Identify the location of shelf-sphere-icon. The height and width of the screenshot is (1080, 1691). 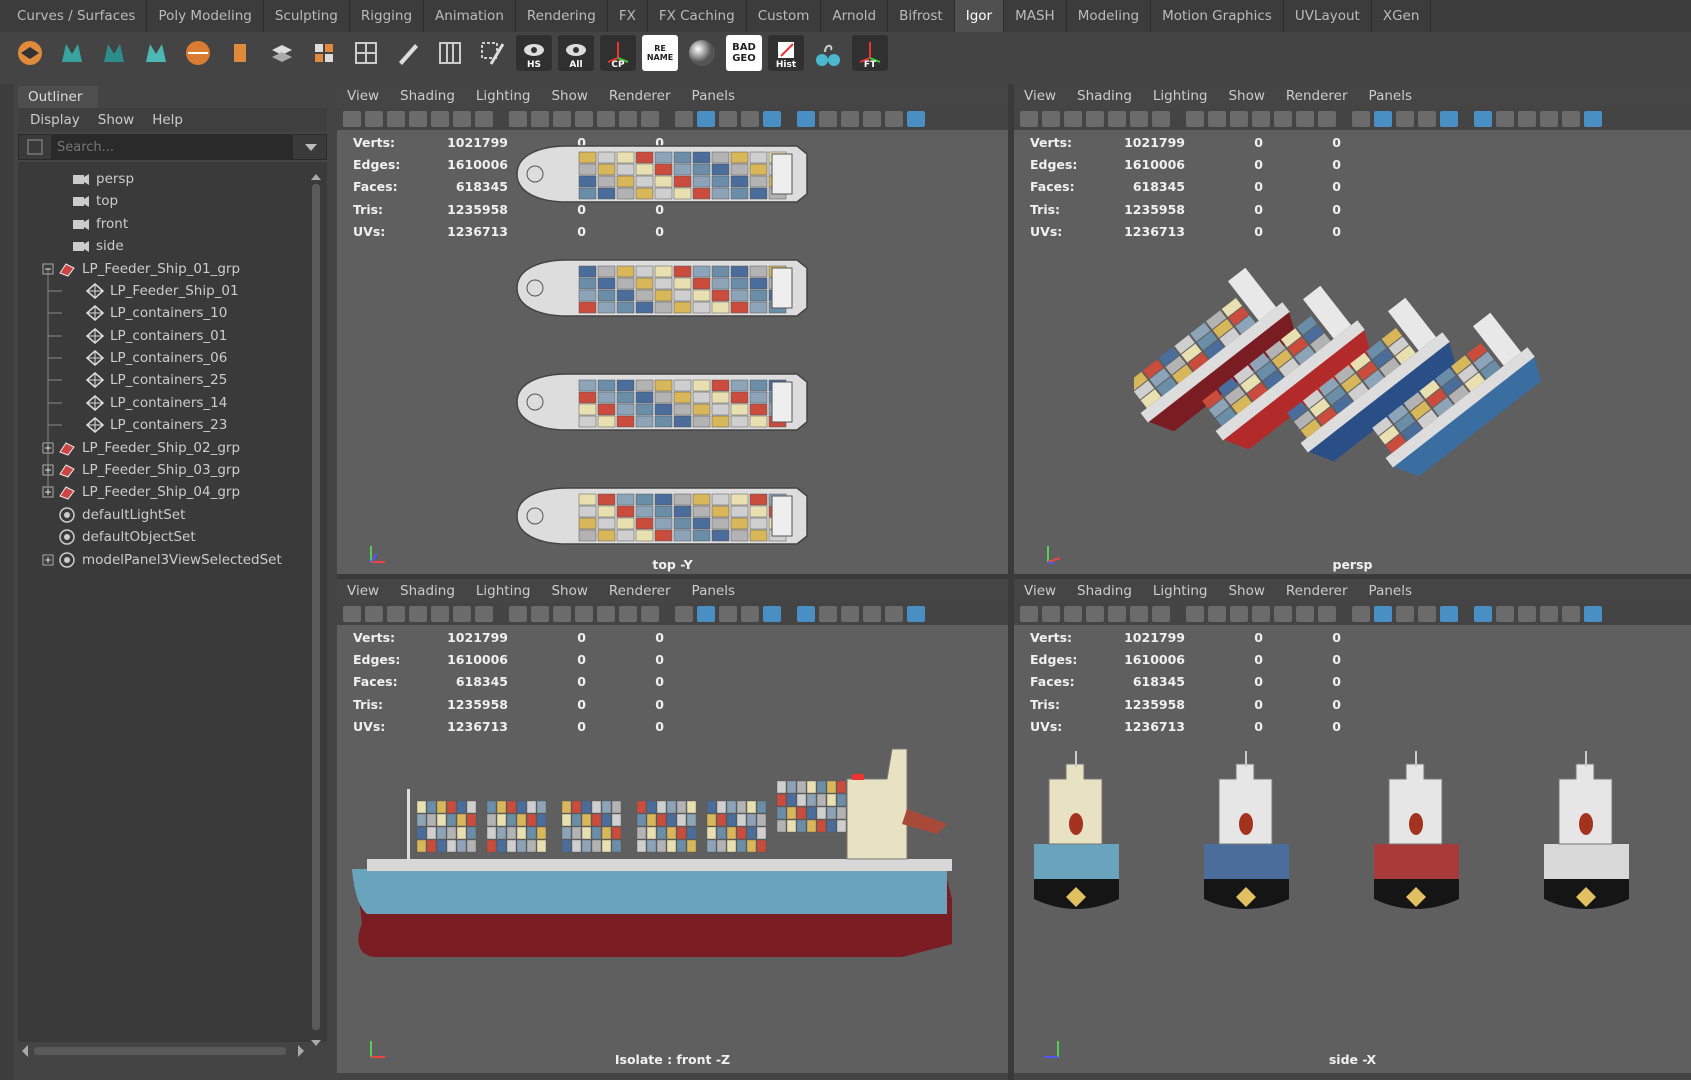
(198, 53).